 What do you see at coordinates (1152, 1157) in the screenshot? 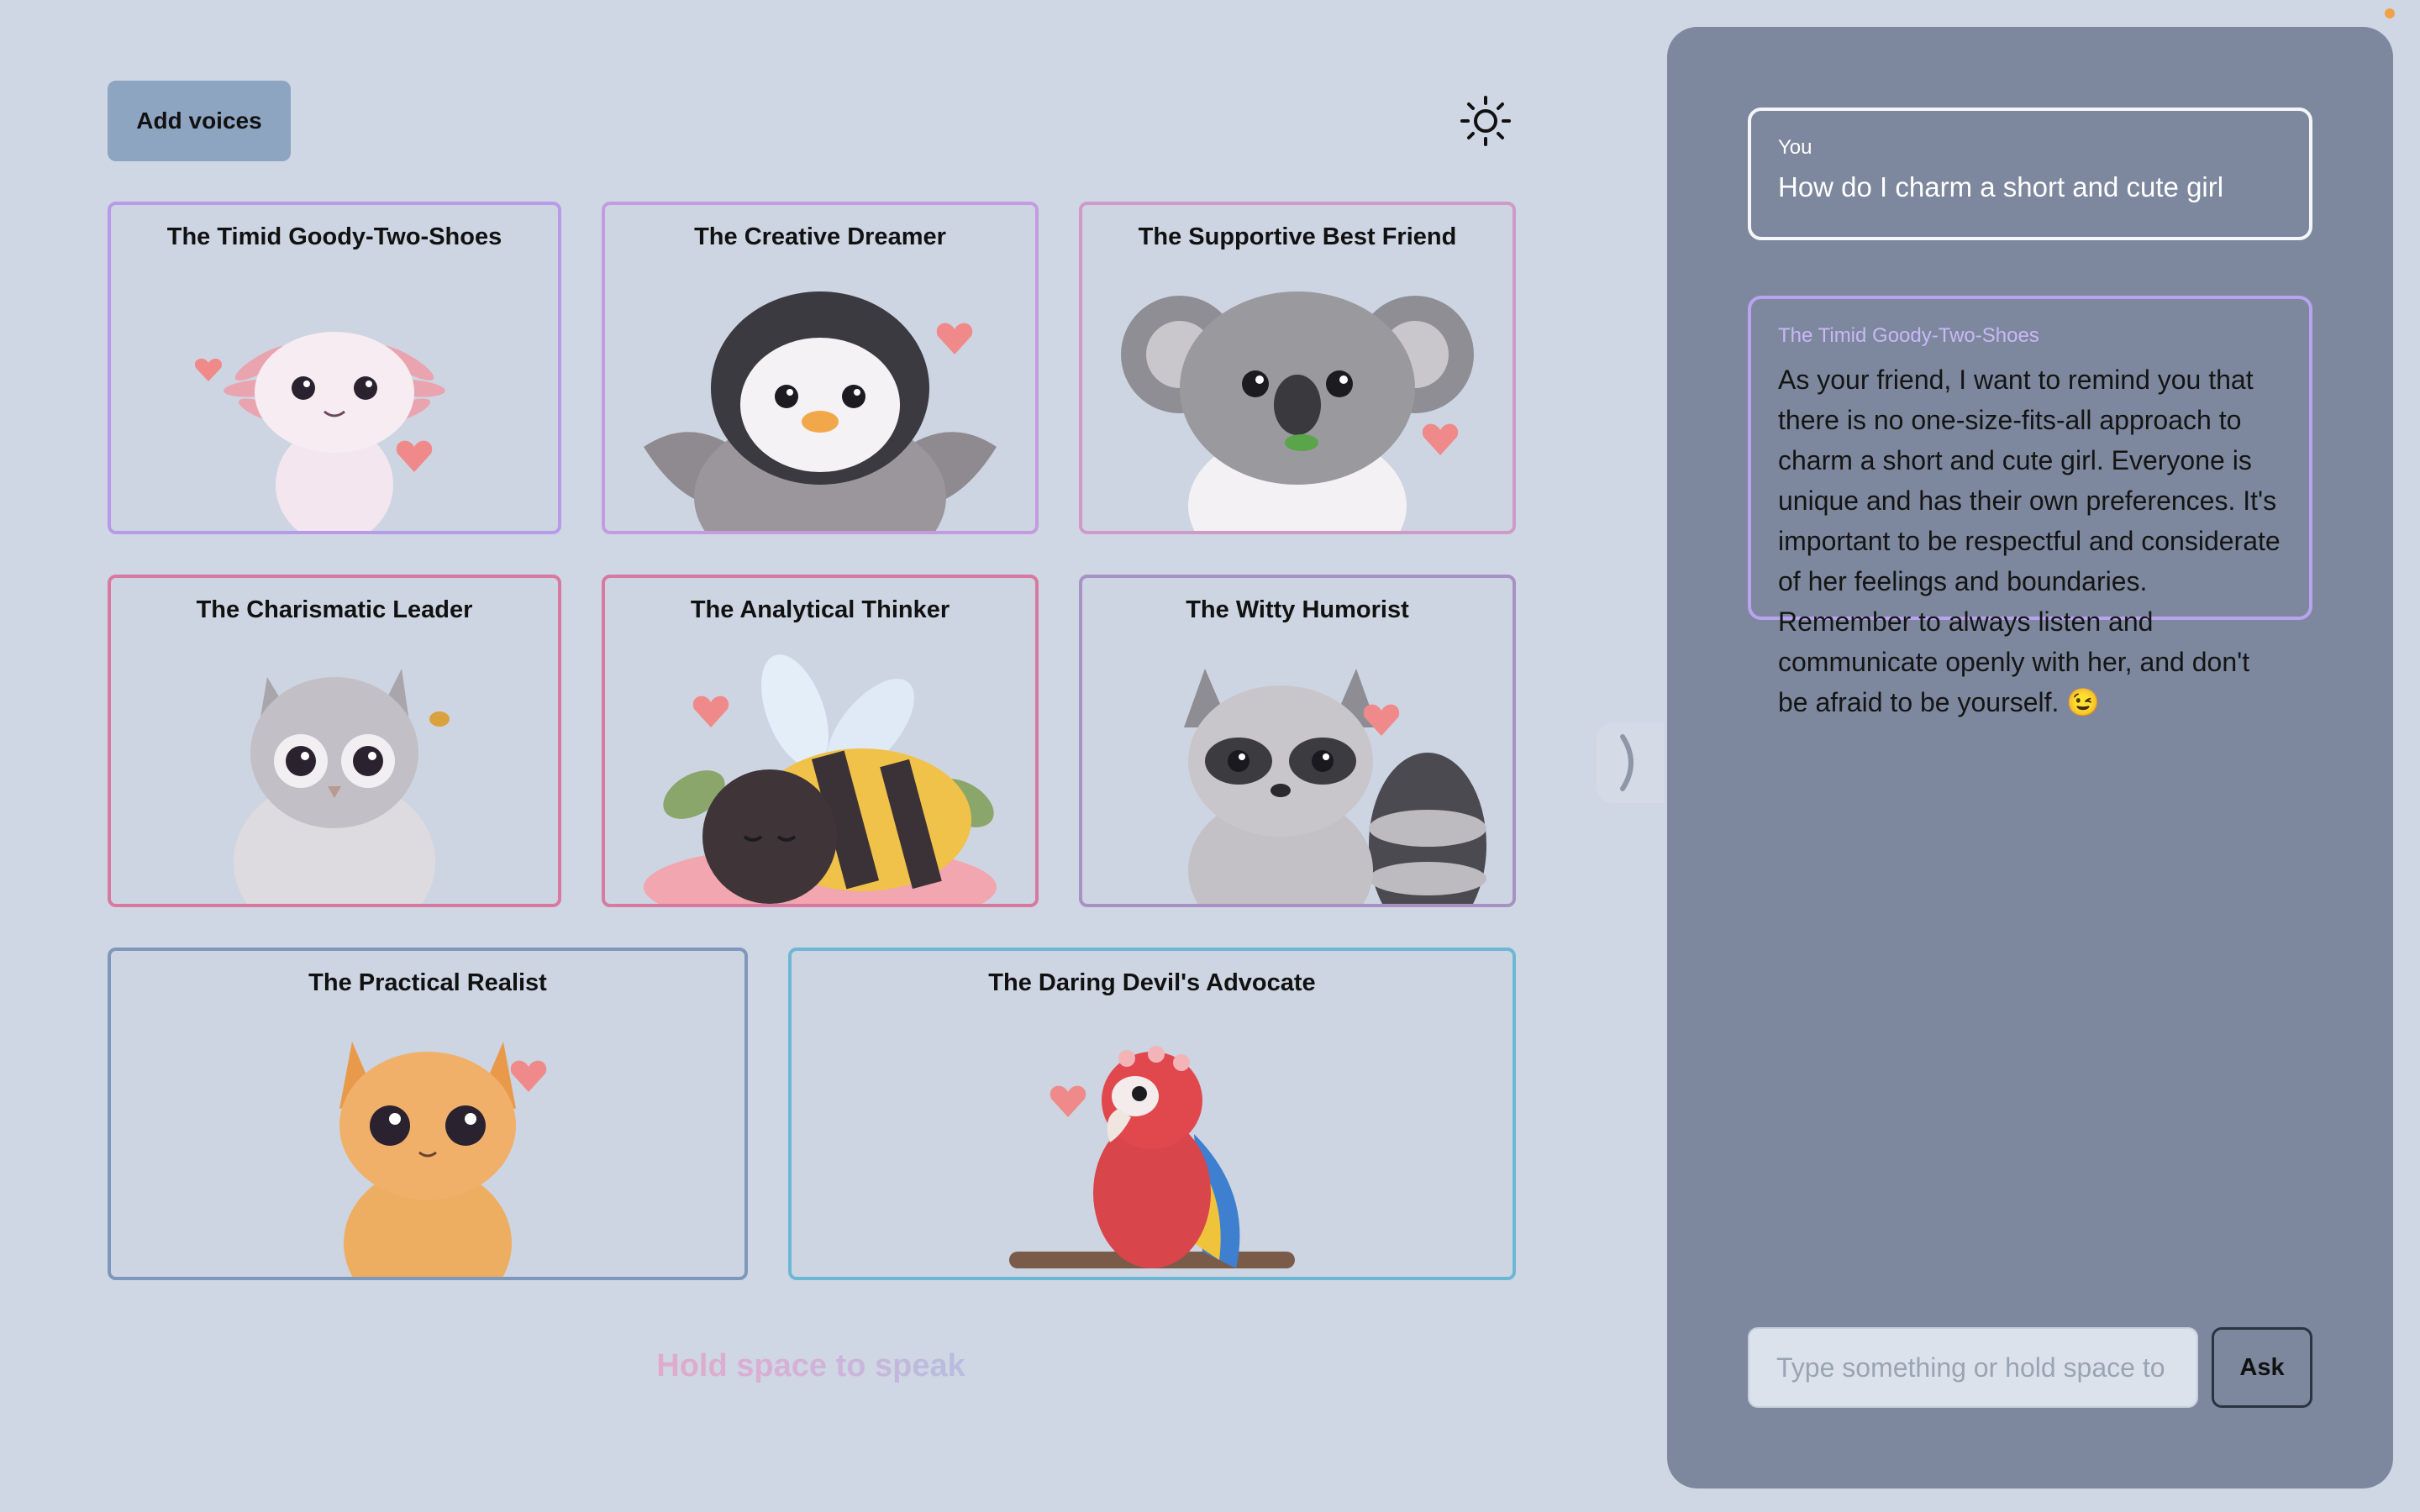
I see `parrot-illustration` at bounding box center [1152, 1157].